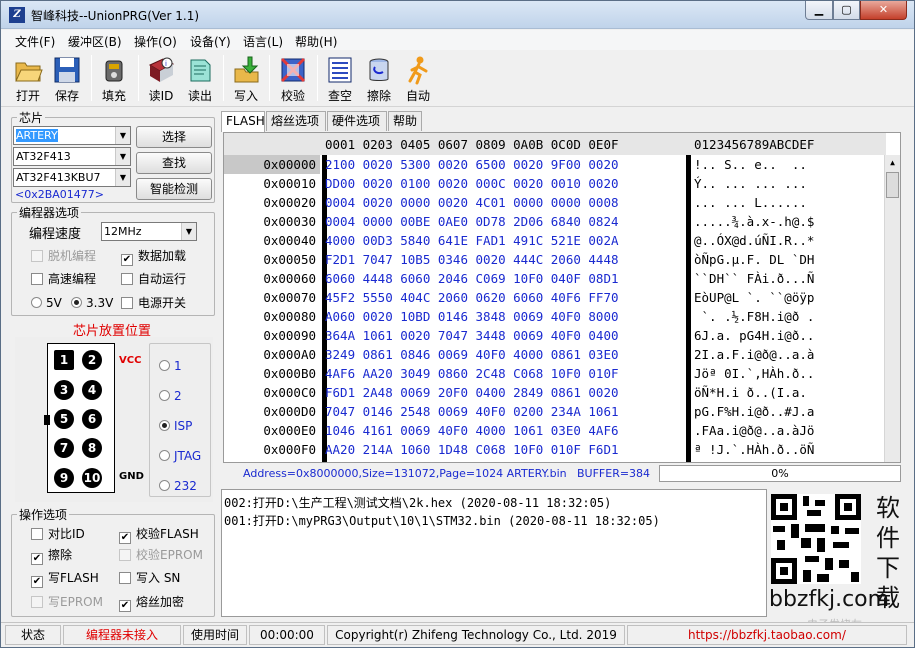 Image resolution: width=915 pixels, height=648 pixels. Describe the element at coordinates (789, 240) in the screenshot. I see `hex-ascii: @..ÓX@d.úÑI.R..*` at that location.